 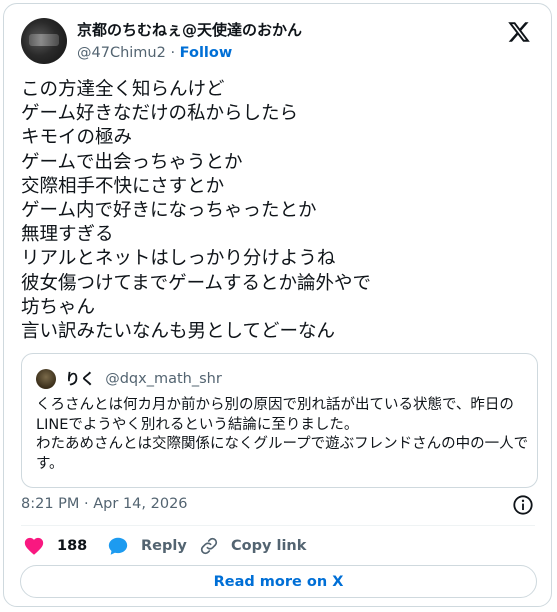 I want to click on reply-button: Reply, so click(x=147, y=546).